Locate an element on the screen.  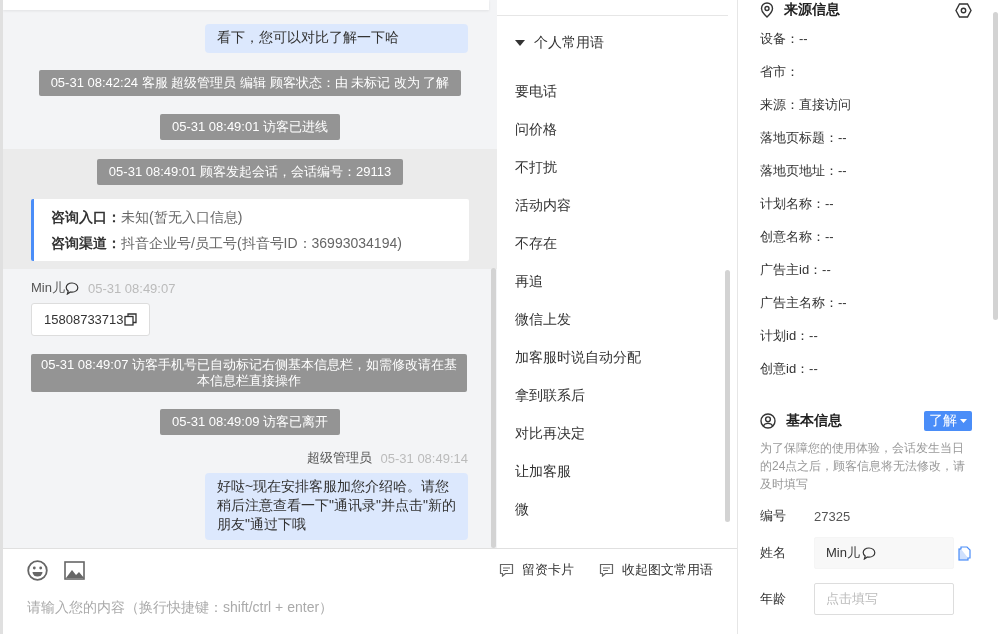
field-label: 年龄 is located at coordinates (773, 599).